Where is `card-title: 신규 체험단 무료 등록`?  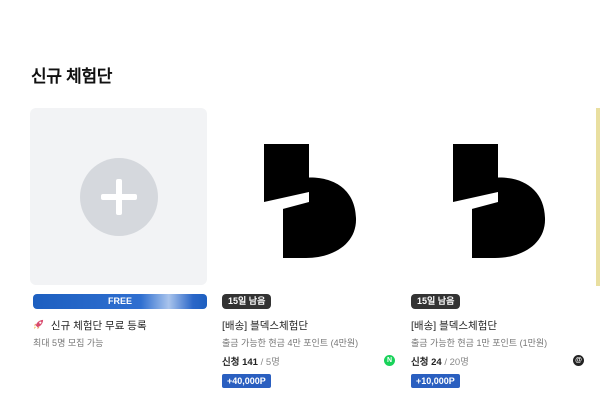 card-title: 신규 체험단 무료 등록 is located at coordinates (90, 325).